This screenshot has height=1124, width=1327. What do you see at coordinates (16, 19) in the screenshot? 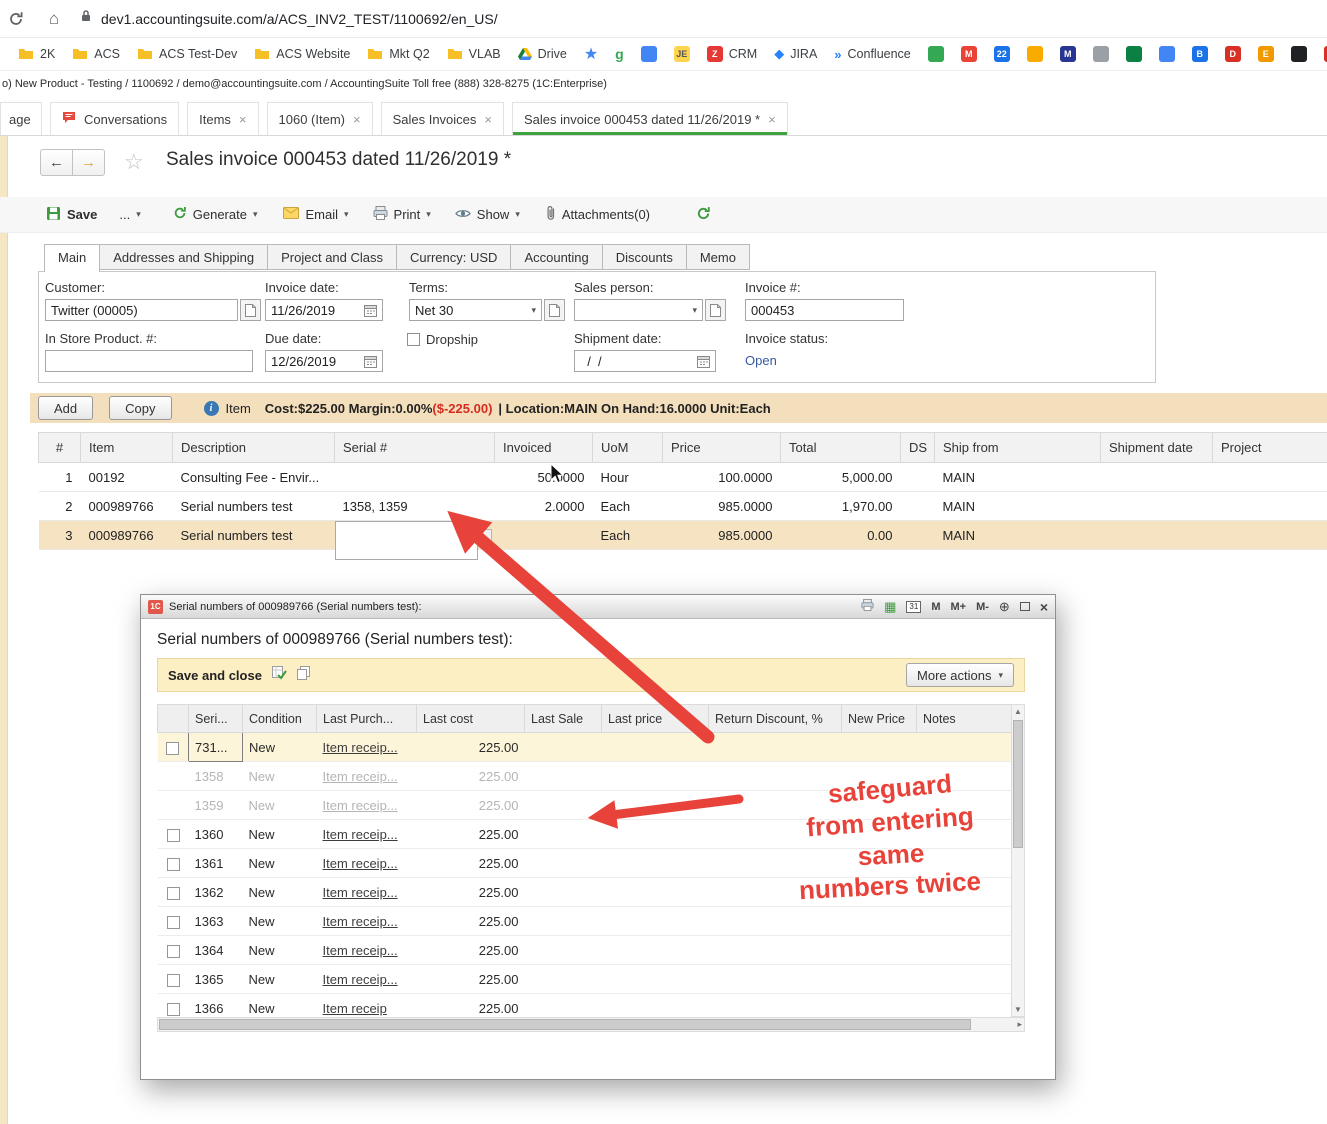
I see `reload-icon` at bounding box center [16, 19].